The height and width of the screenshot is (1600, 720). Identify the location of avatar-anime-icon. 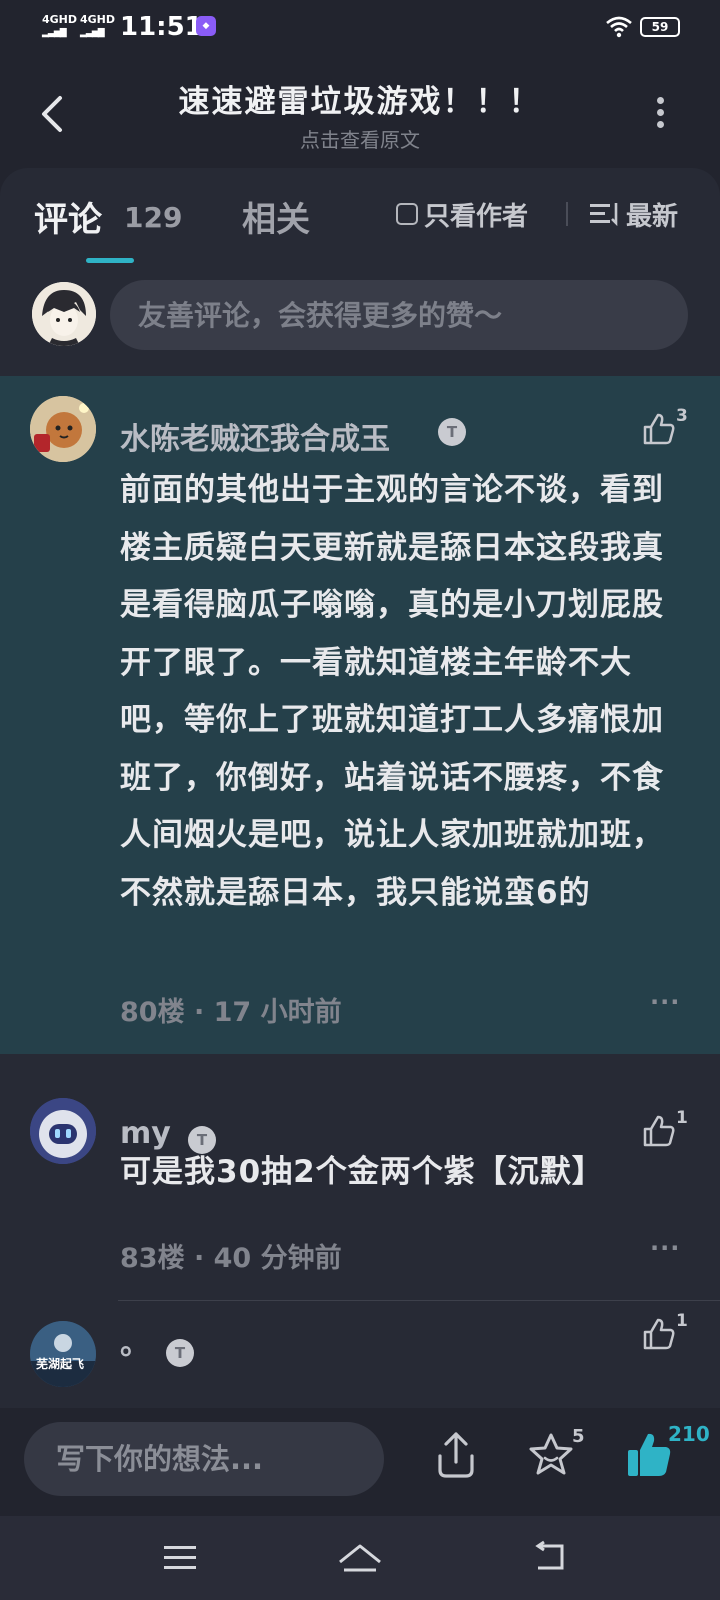
(64, 314).